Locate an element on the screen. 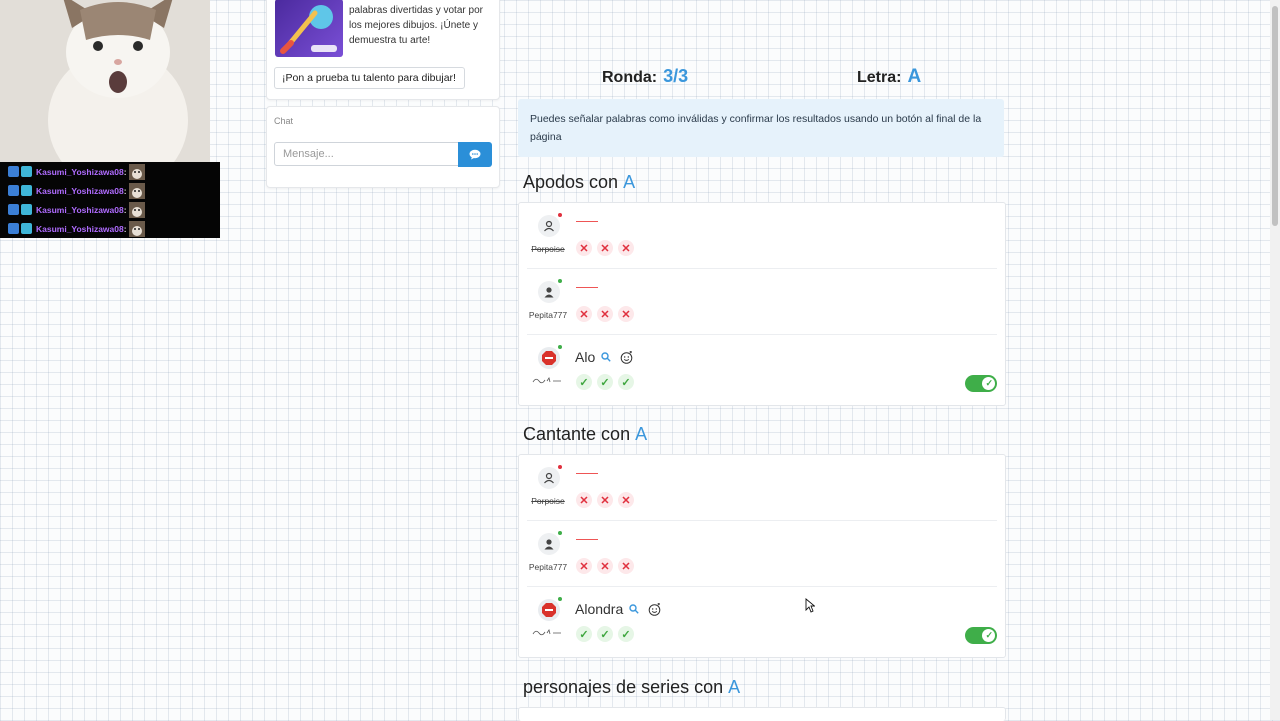 The height and width of the screenshot is (721, 1280). send-message-button is located at coordinates (475, 154).